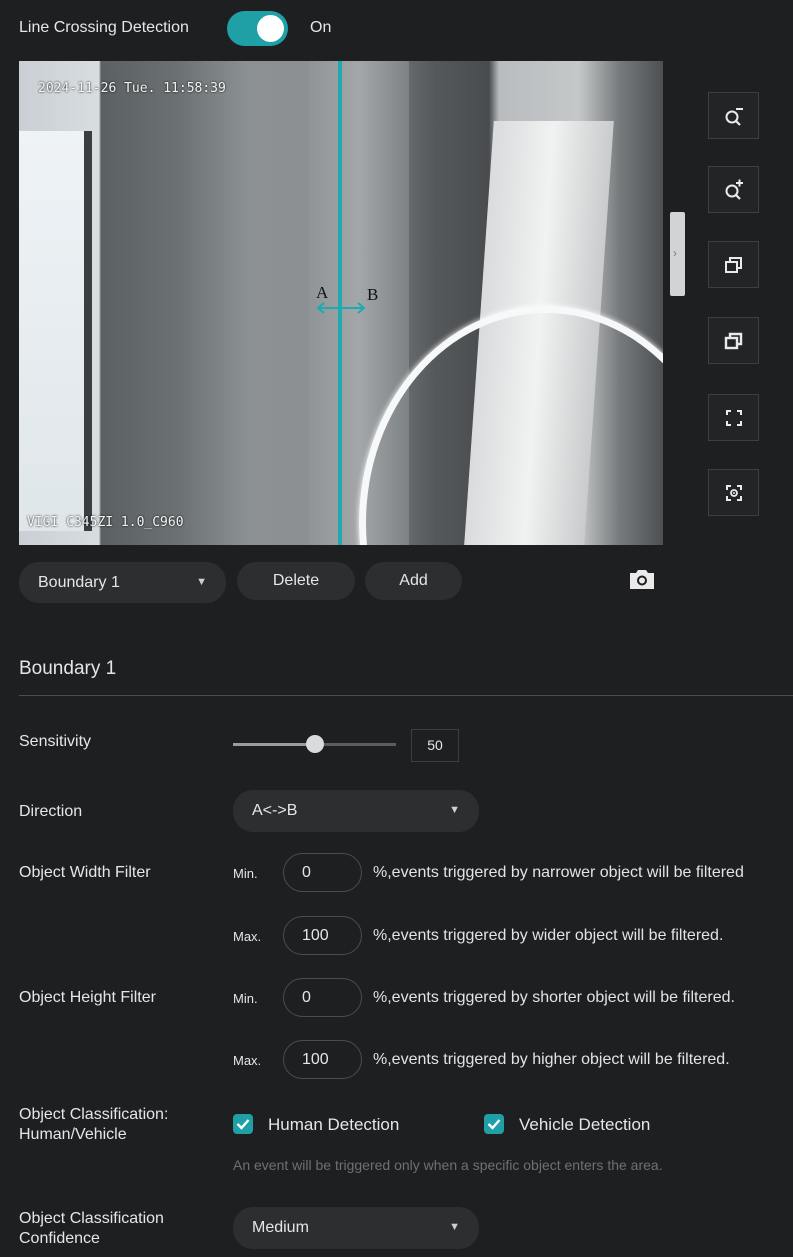 The image size is (793, 1257). What do you see at coordinates (373, 294) in the screenshot?
I see `point-b-label: B` at bounding box center [373, 294].